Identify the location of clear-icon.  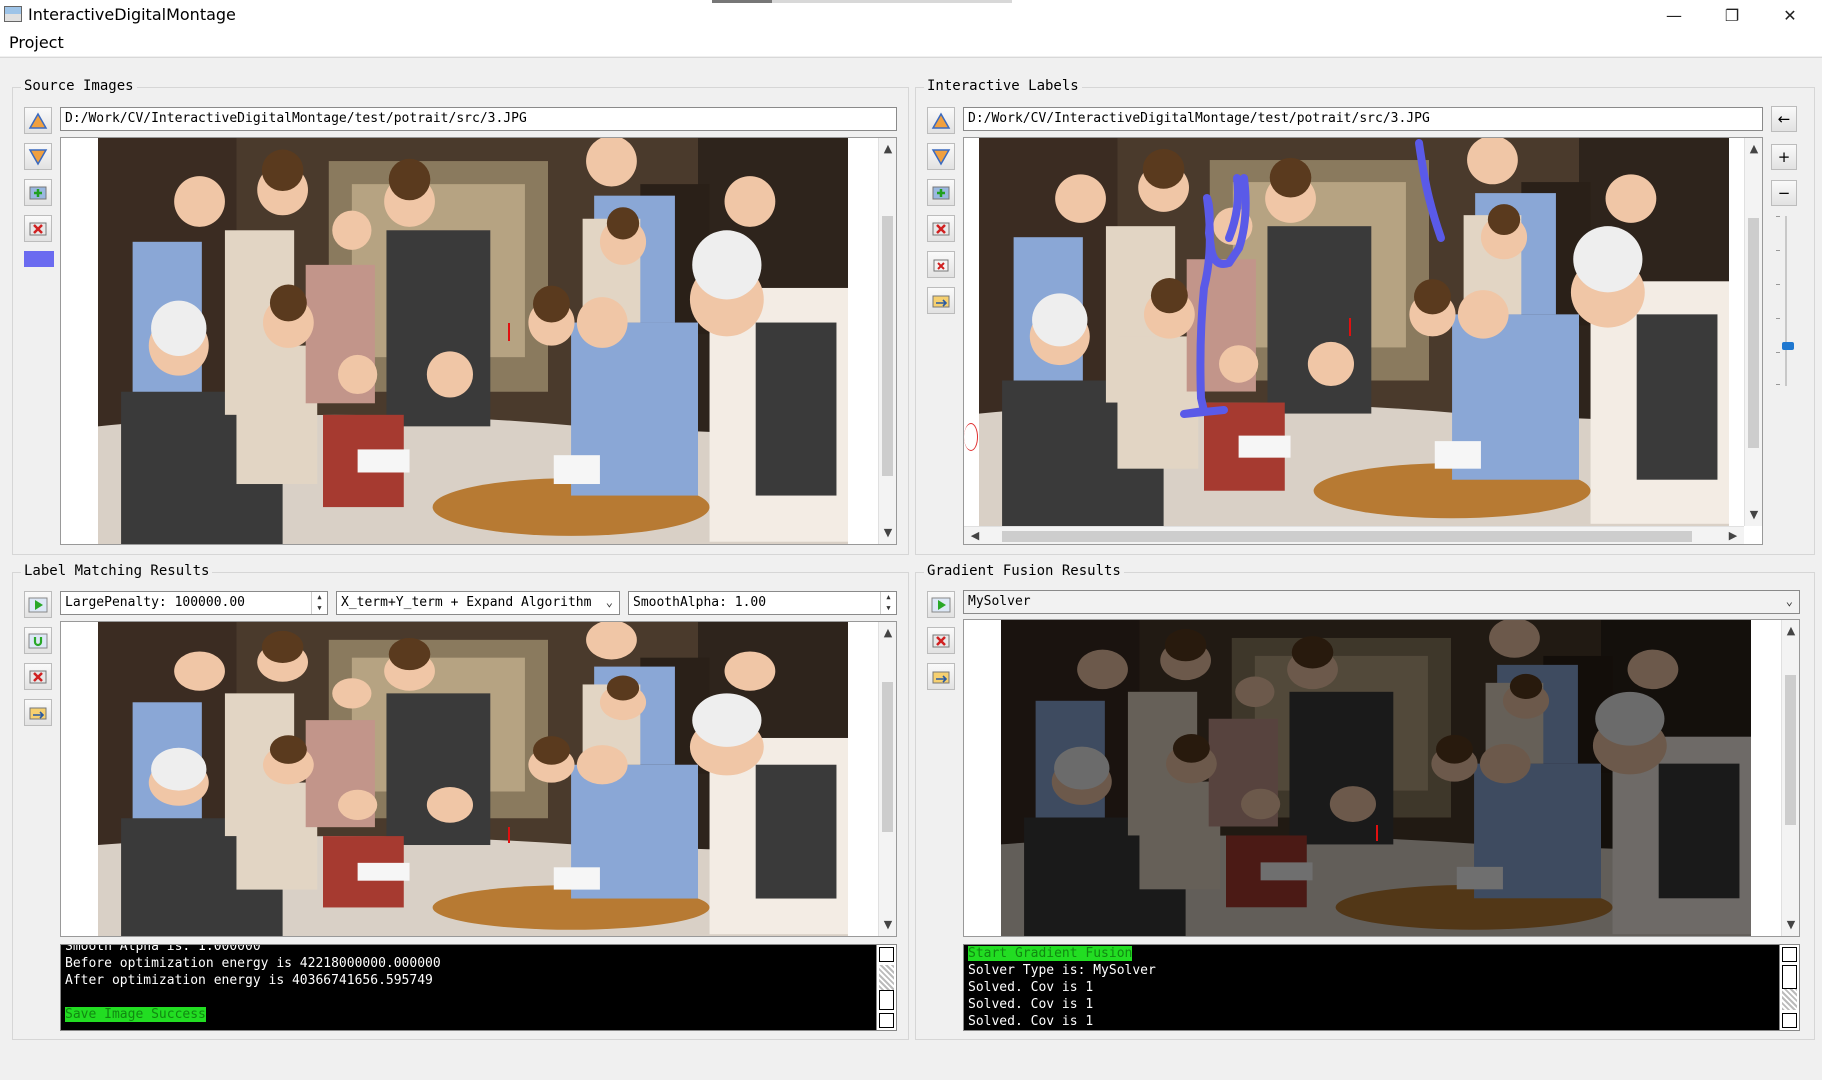
(941, 265).